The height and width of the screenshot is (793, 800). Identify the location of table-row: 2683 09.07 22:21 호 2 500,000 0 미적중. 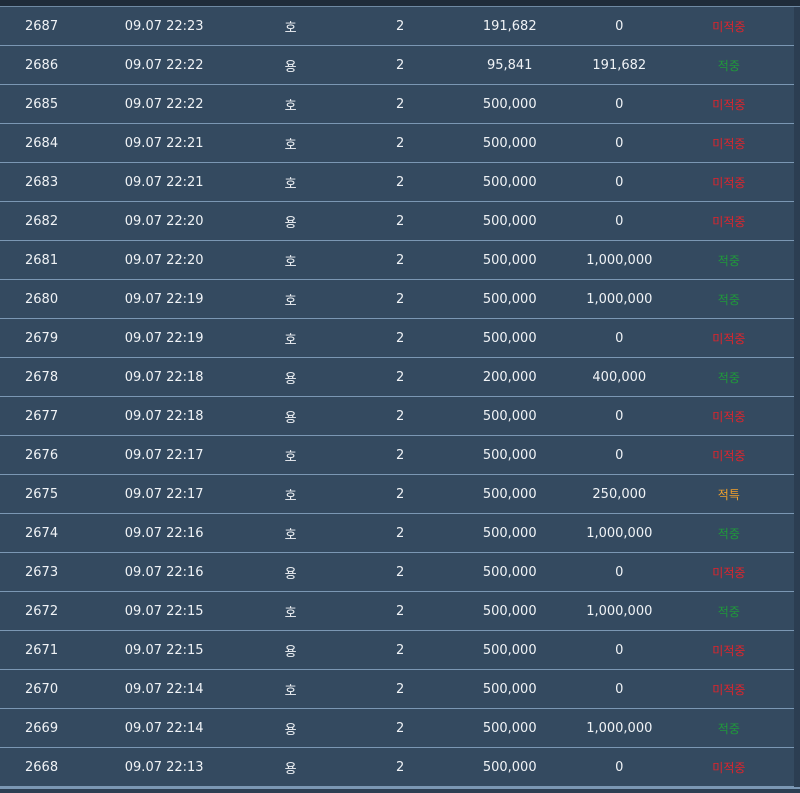
(397, 182).